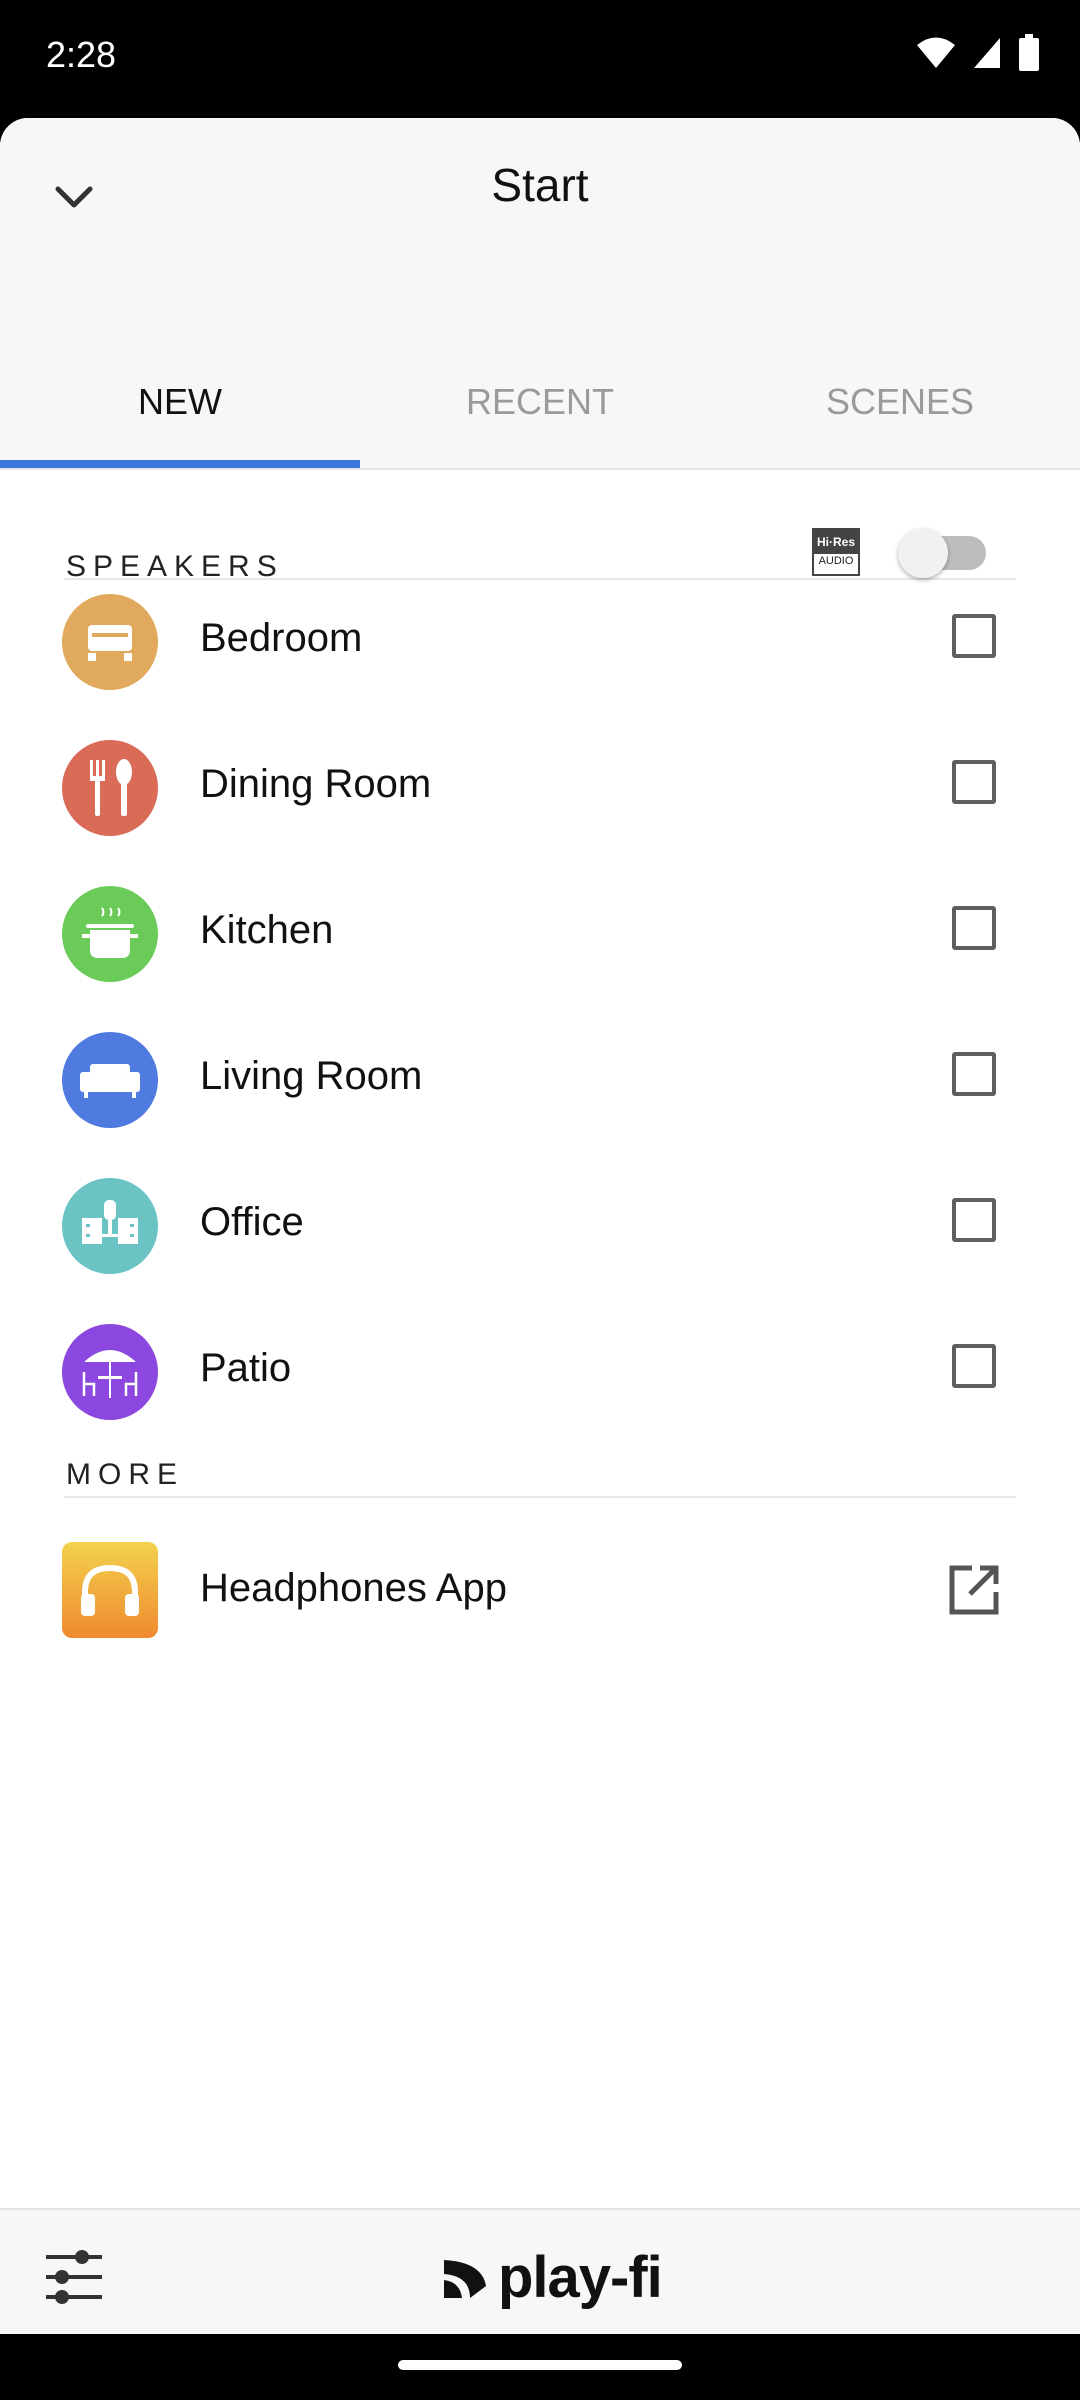 This screenshot has height=2400, width=1080. I want to click on desk-icon, so click(110, 1226).